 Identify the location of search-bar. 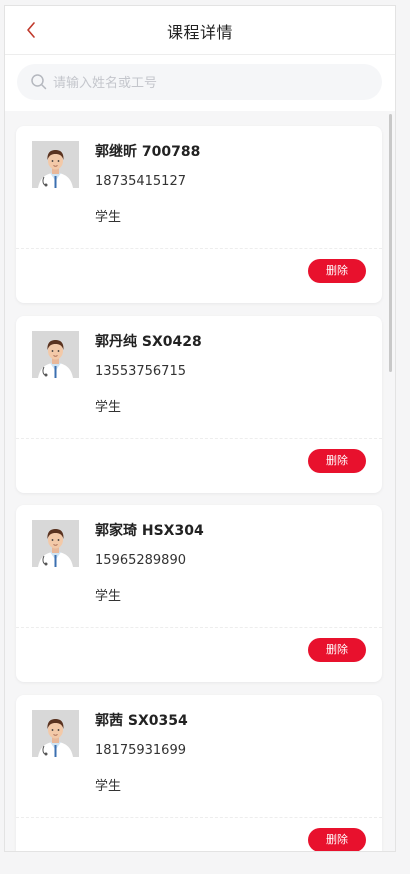
(200, 83).